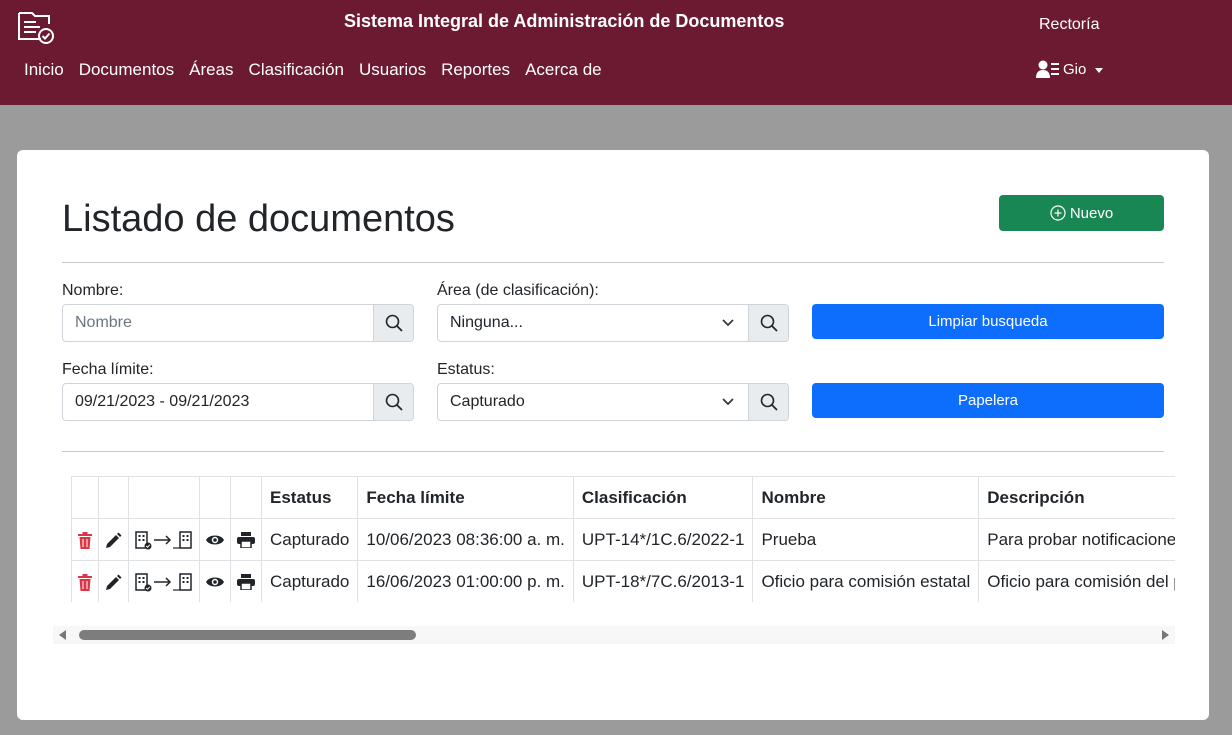 This screenshot has height=735, width=1232. I want to click on plus-circle-icon, so click(1058, 213).